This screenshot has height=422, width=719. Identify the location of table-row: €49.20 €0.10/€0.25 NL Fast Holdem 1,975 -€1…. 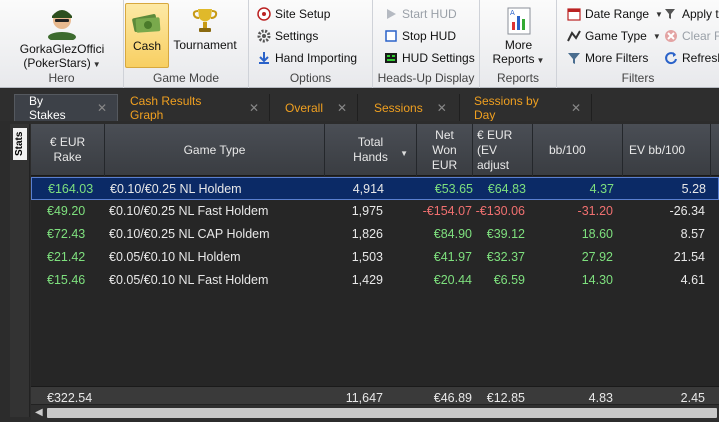
(375, 211).